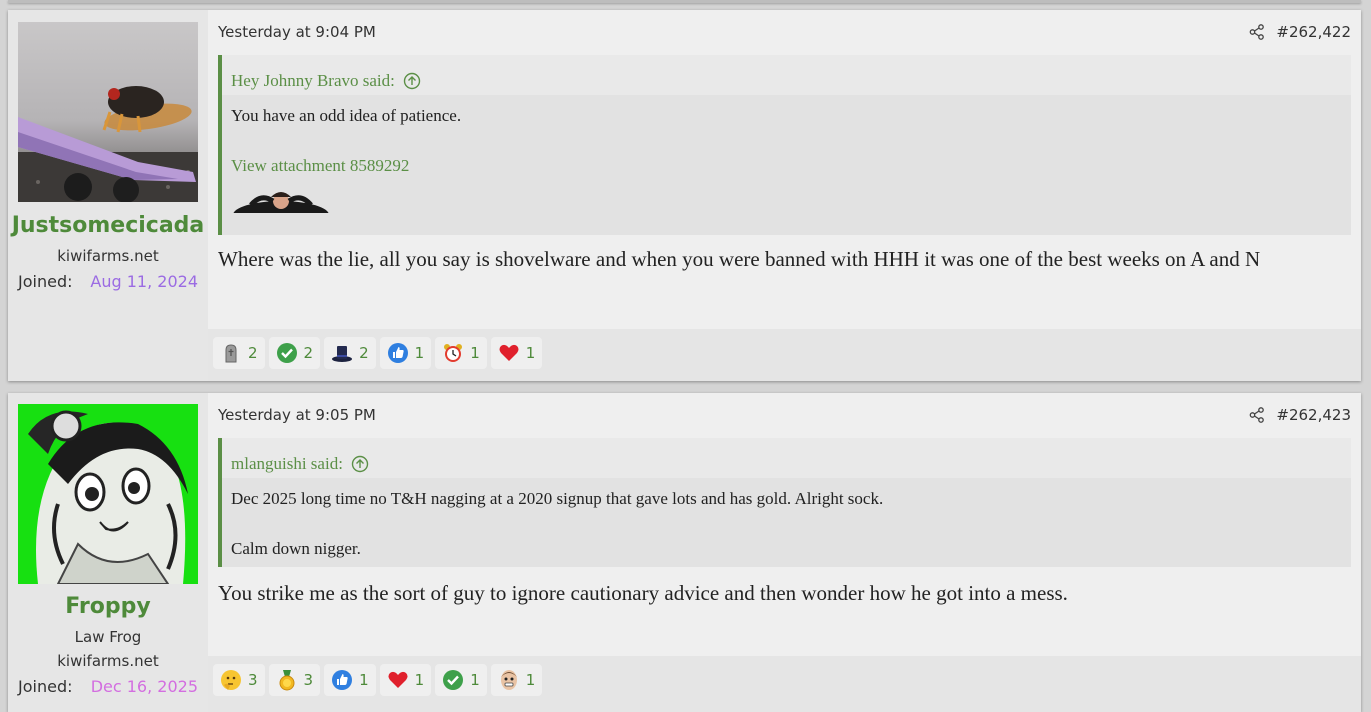 The width and height of the screenshot is (1371, 712). What do you see at coordinates (281, 210) in the screenshot?
I see `attachment-thumbnail` at bounding box center [281, 210].